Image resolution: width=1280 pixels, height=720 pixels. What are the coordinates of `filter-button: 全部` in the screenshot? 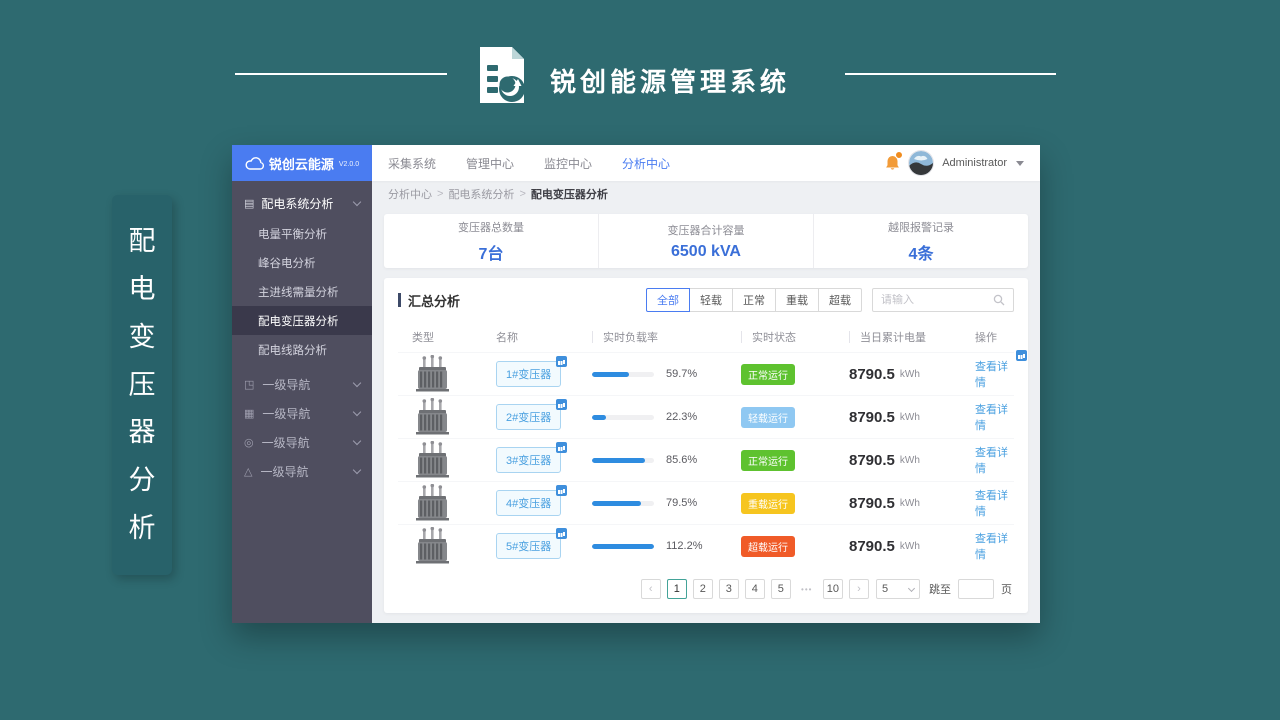 It's located at (668, 300).